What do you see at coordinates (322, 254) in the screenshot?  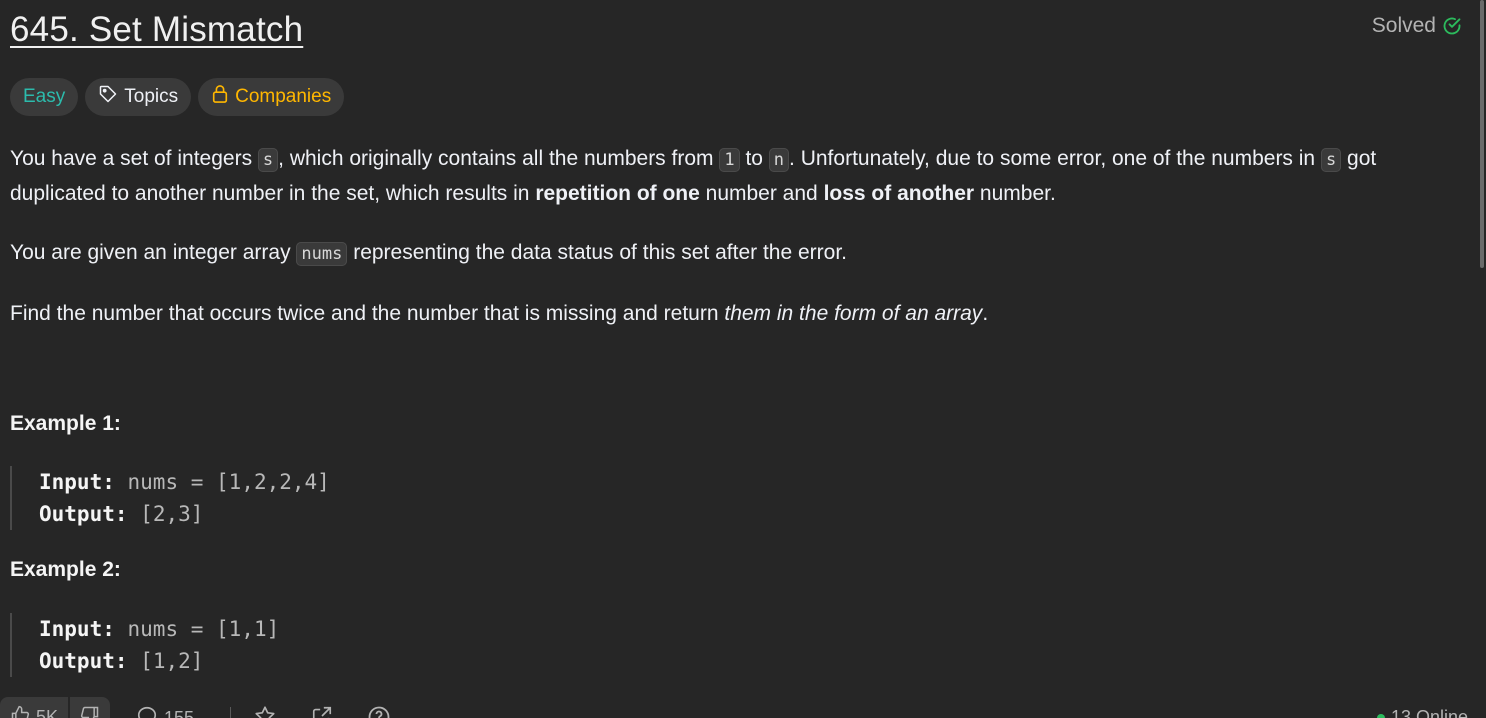 I see `code-nums: nums` at bounding box center [322, 254].